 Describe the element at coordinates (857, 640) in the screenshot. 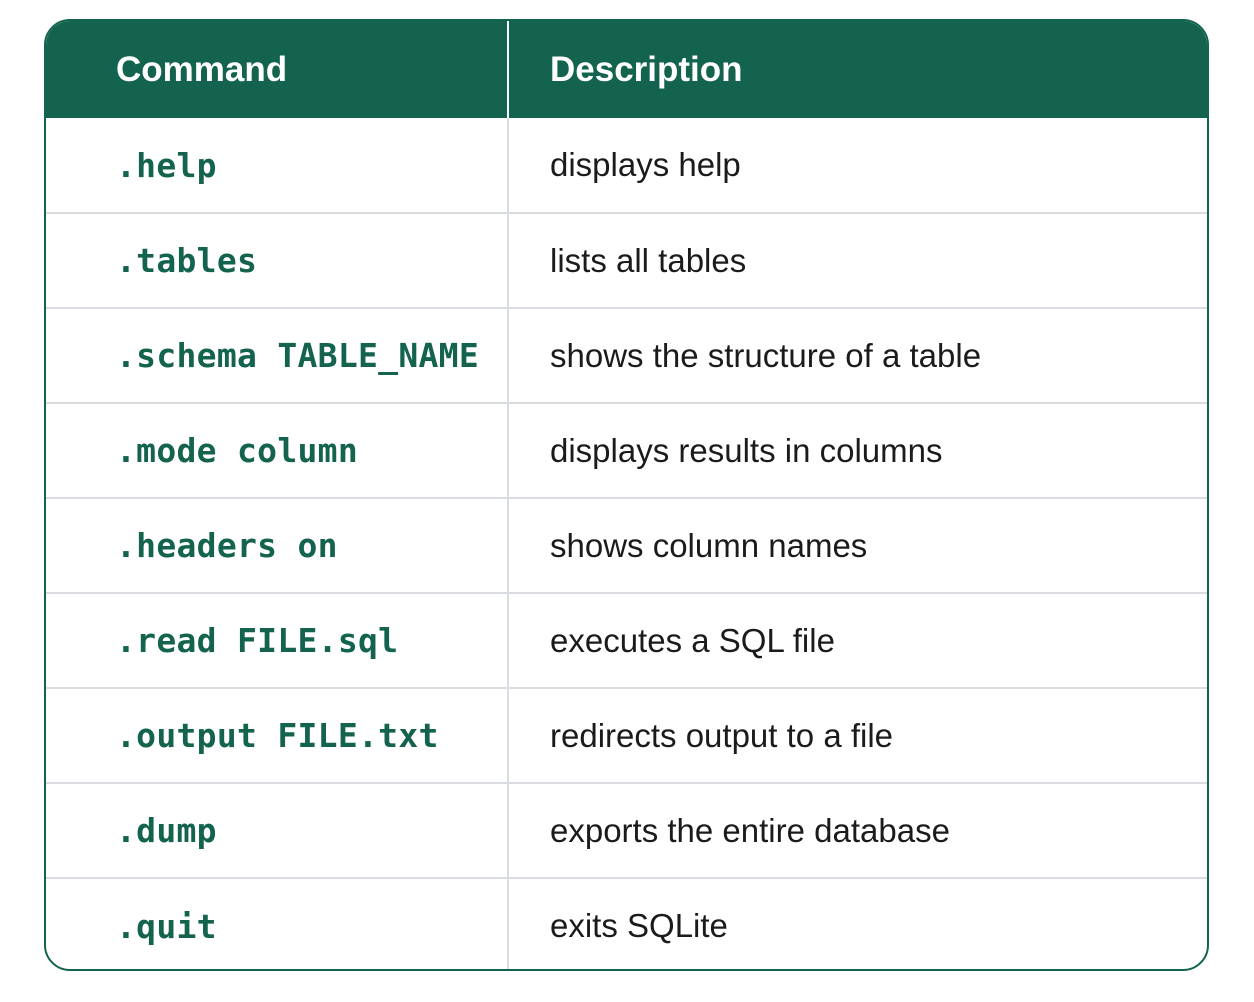

I see `description-cell: executes a SQL file` at that location.